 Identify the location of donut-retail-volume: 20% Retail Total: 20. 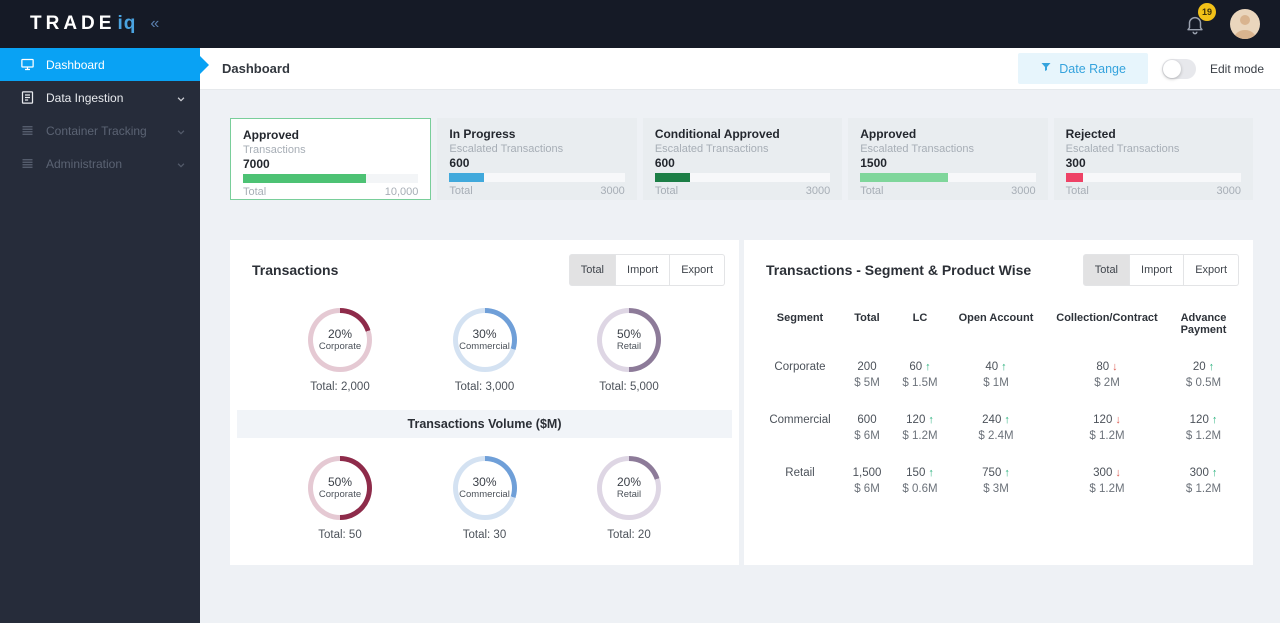
(629, 498).